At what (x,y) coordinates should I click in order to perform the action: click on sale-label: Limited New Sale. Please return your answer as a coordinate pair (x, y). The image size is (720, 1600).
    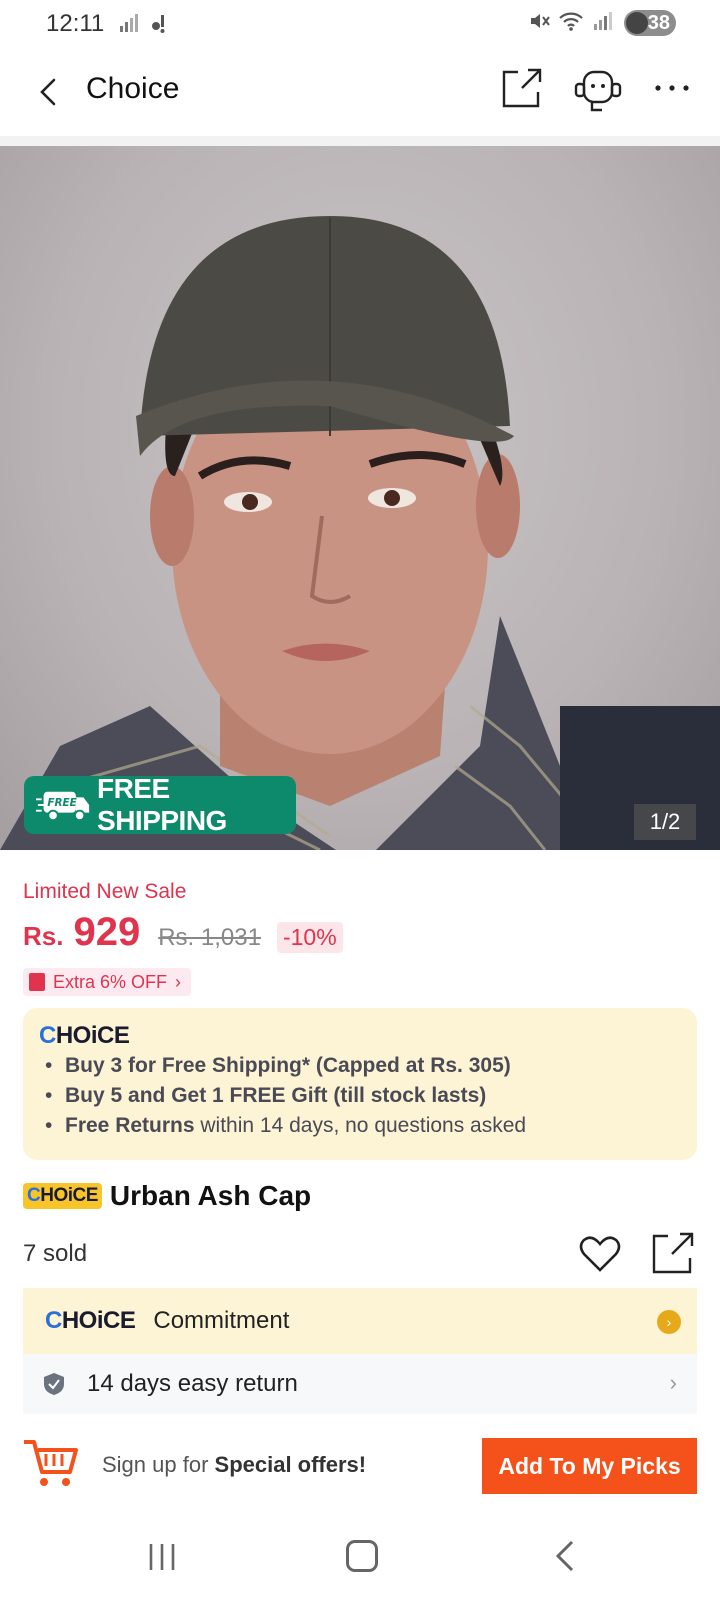
    Looking at the image, I should click on (105, 891).